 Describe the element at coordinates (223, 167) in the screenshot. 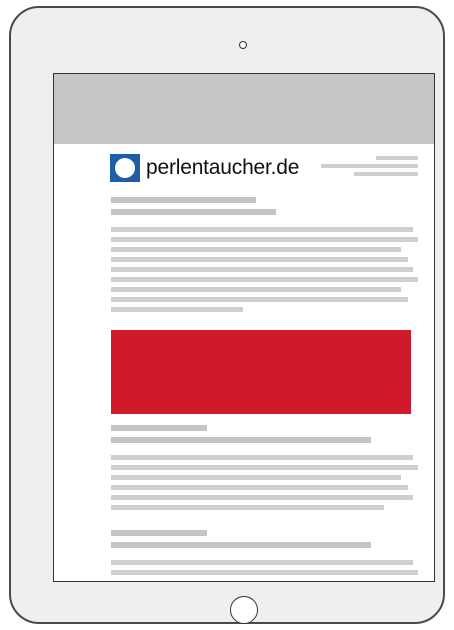

I see `site-name: perlentaucher.de` at that location.